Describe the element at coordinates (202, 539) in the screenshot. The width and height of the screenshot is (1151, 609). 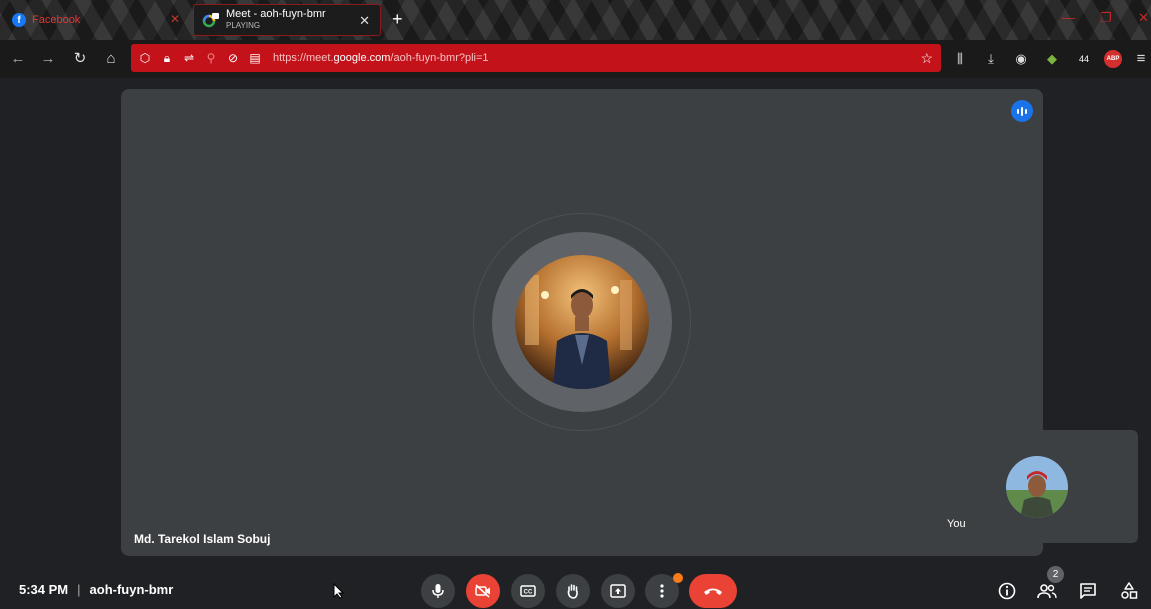
I see `participant-name: Md. Tarekol Islam Sobuj` at that location.